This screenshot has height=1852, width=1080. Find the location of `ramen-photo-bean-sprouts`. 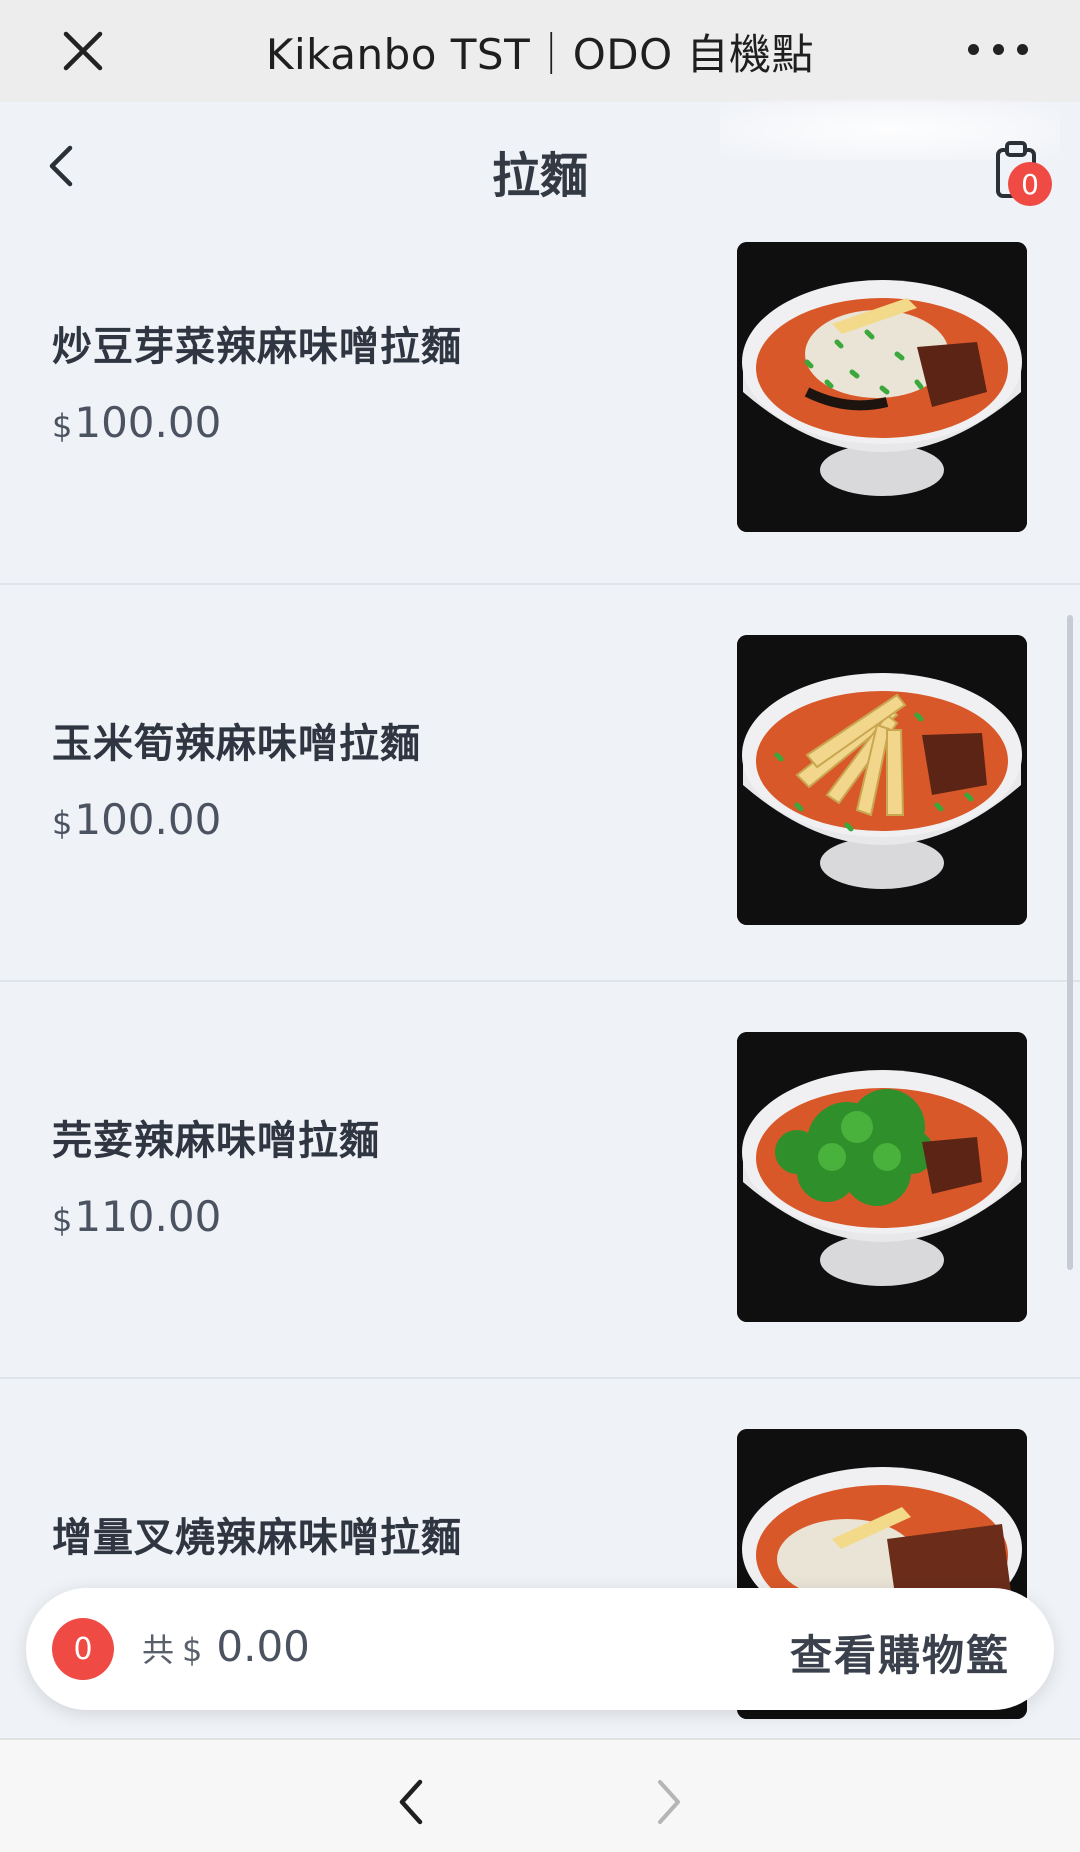

ramen-photo-bean-sprouts is located at coordinates (882, 387).